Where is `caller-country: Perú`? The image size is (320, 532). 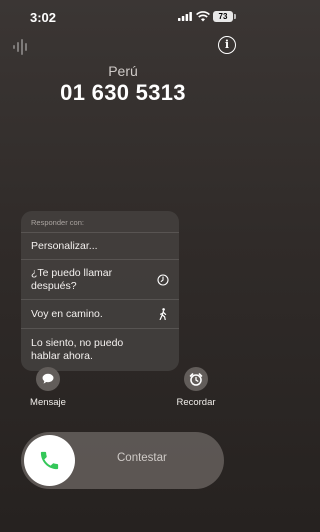 caller-country: Perú is located at coordinates (123, 71).